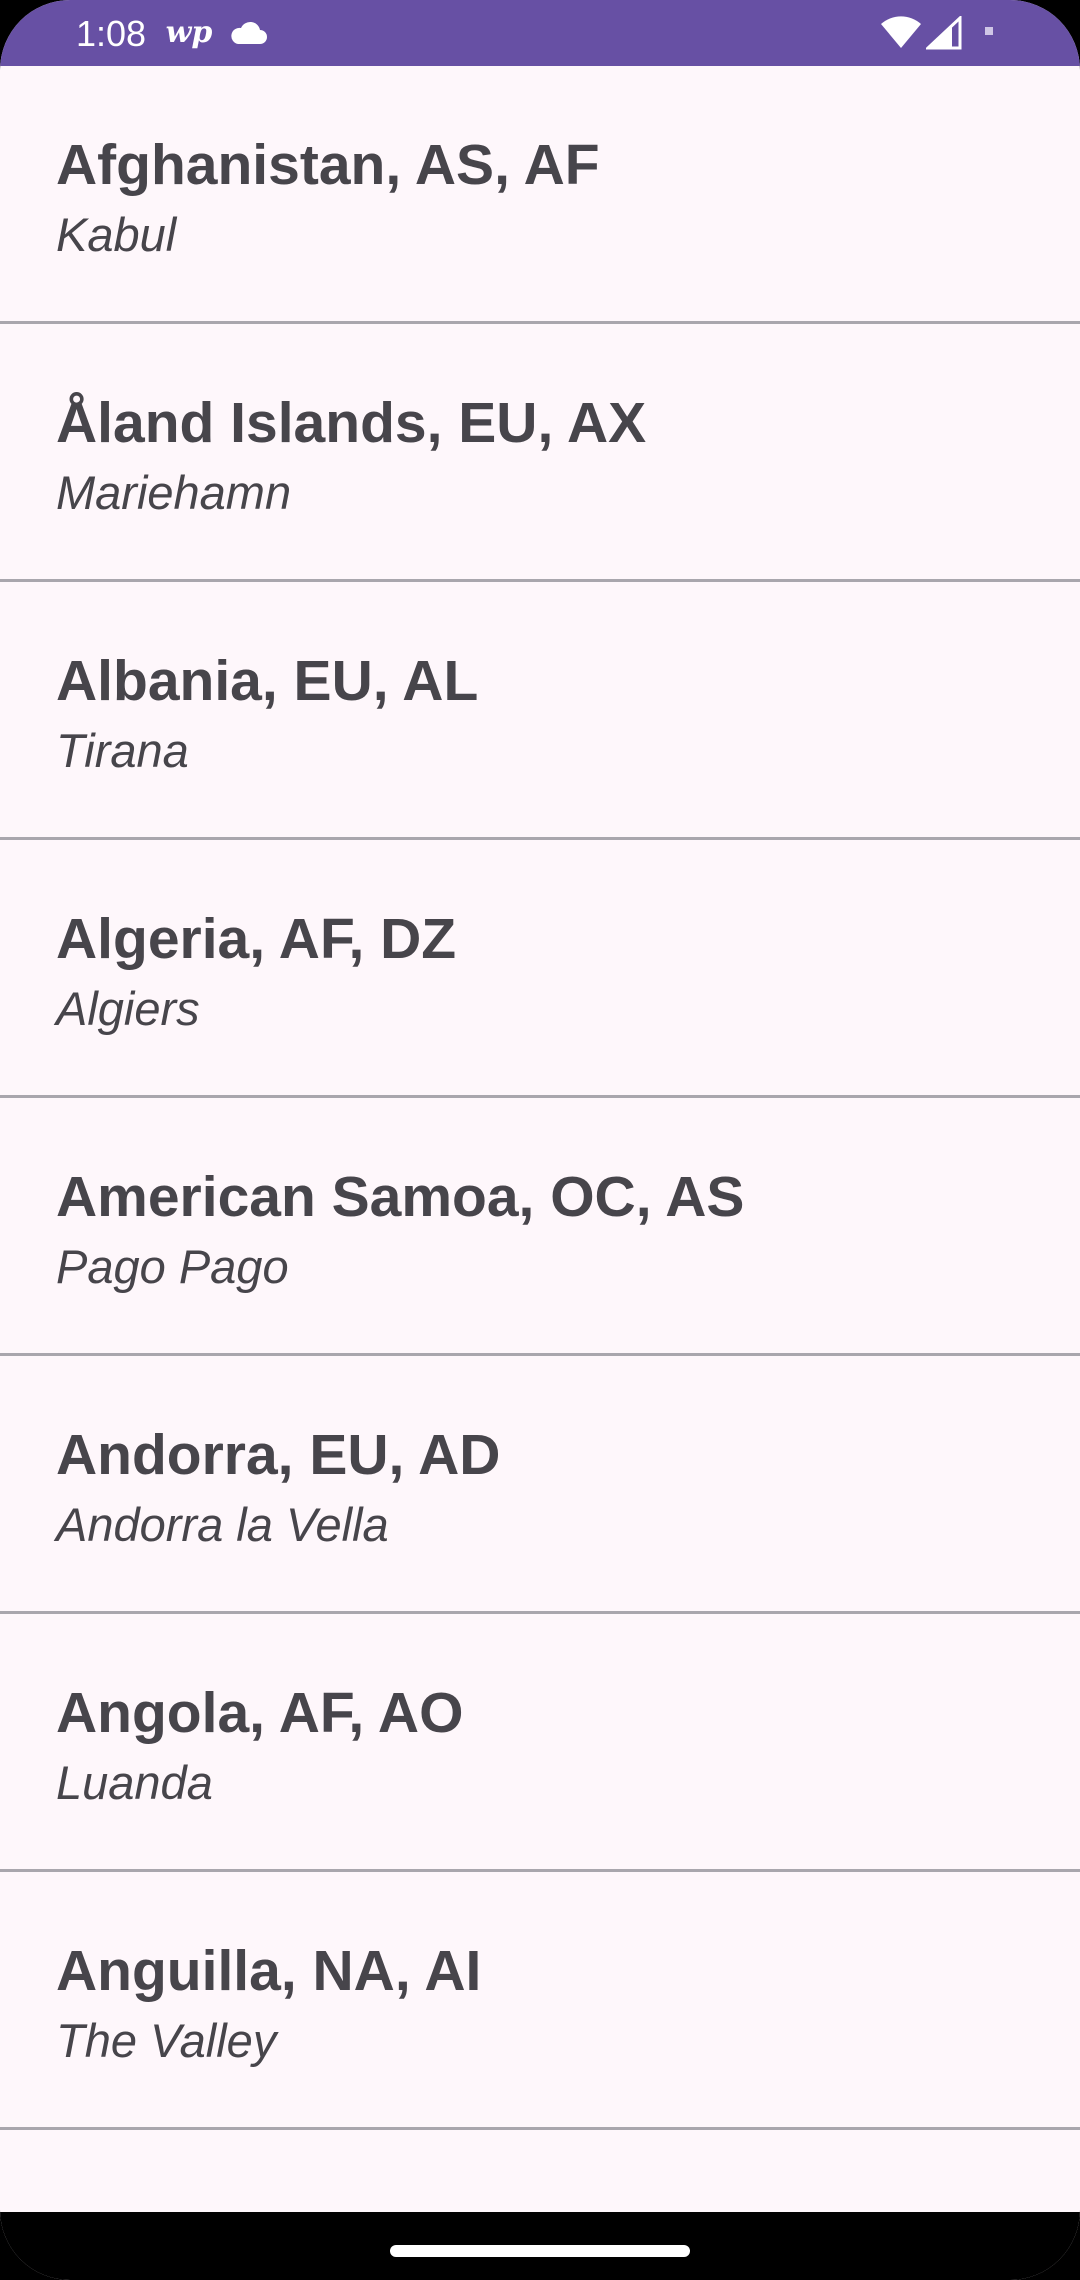  What do you see at coordinates (351, 423) in the screenshot?
I see `country-title: Åland Islands, EU, AX` at bounding box center [351, 423].